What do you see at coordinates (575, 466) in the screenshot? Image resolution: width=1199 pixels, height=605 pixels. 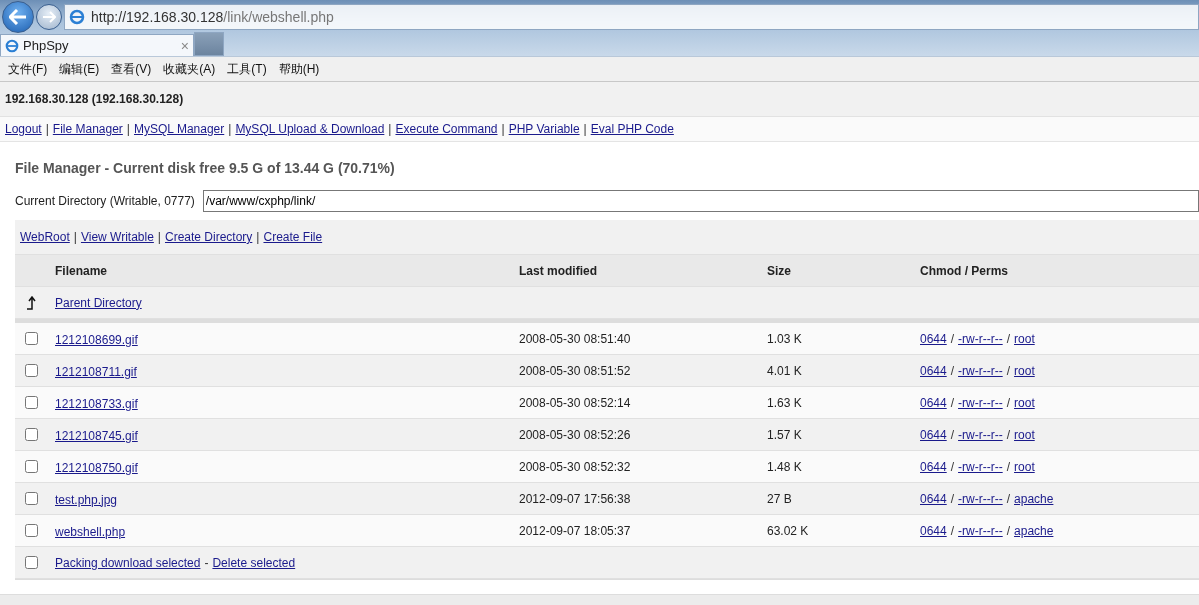 I see `modified-cell-text: 2008-05-30 08:52:32` at bounding box center [575, 466].